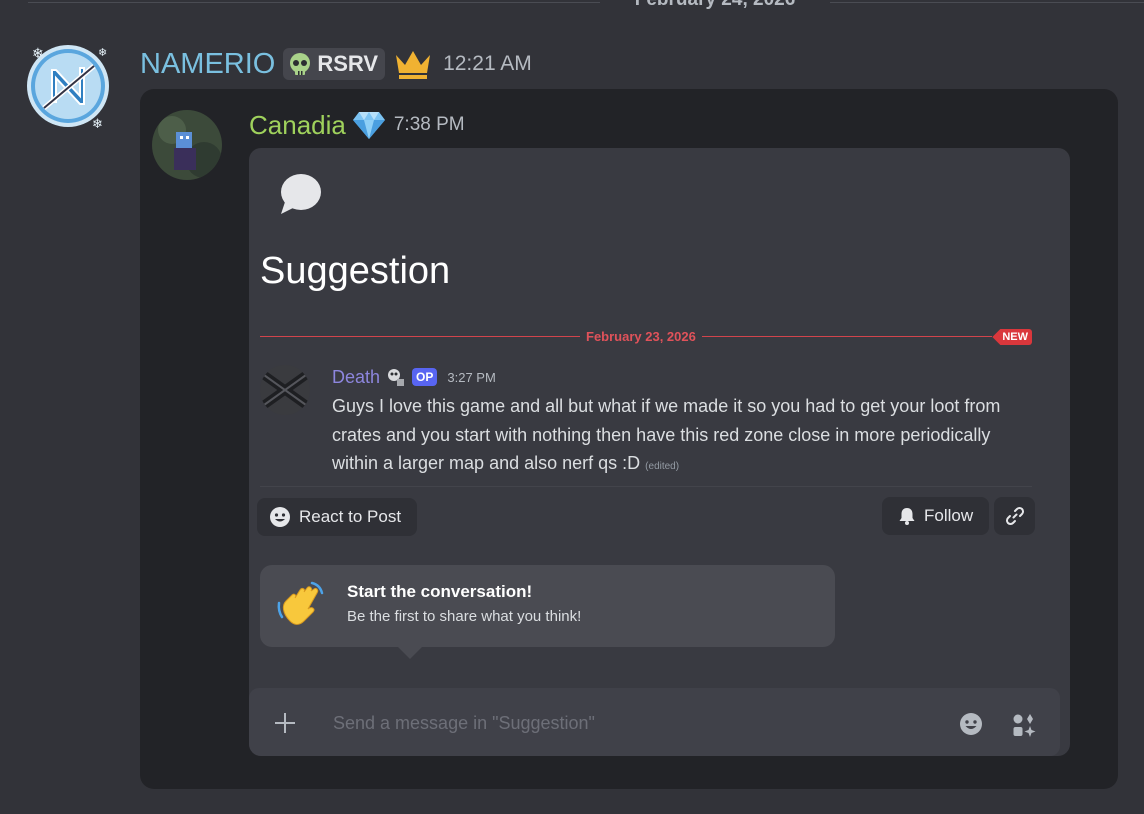  Describe the element at coordinates (464, 616) in the screenshot. I see `prompt-subtitle: Be the first to share what you think!` at that location.